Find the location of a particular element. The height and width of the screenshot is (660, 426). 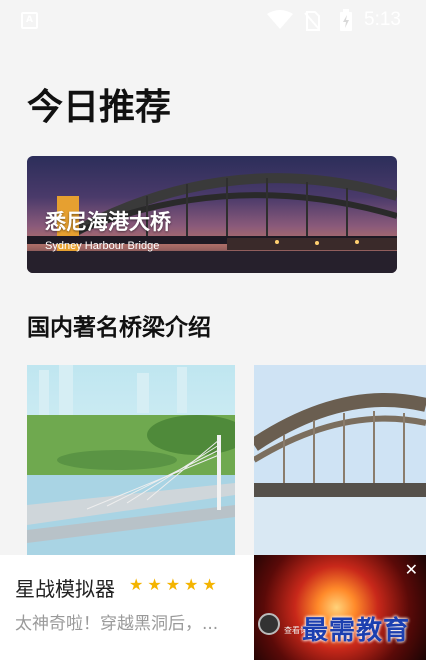

app-notification-icon: A is located at coordinates (29, 20).